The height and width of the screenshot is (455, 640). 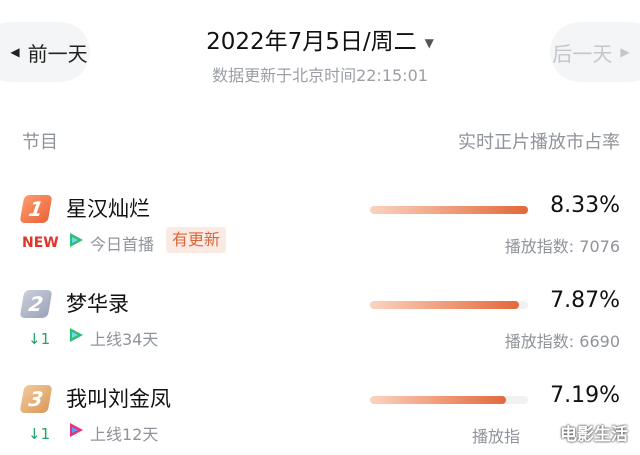 What do you see at coordinates (36, 304) in the screenshot?
I see `rank-badge: 2` at bounding box center [36, 304].